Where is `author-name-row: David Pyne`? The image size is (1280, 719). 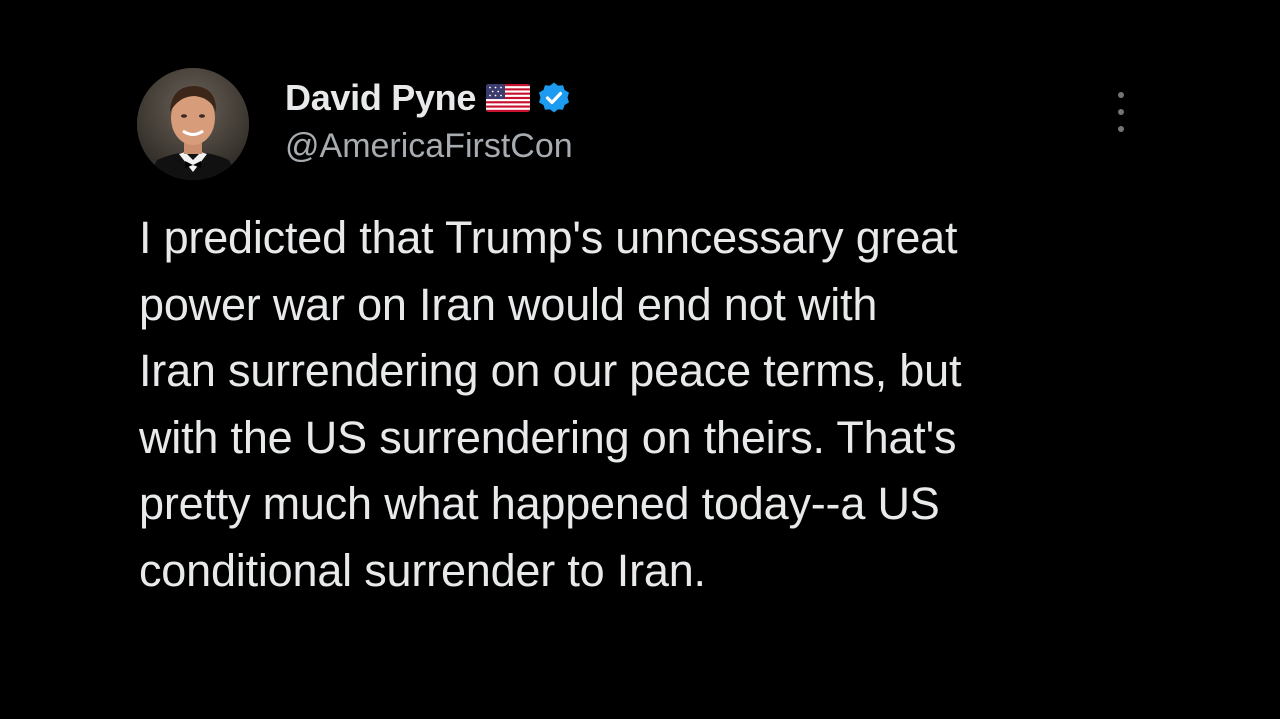
author-name-row: David Pyne is located at coordinates (428, 98).